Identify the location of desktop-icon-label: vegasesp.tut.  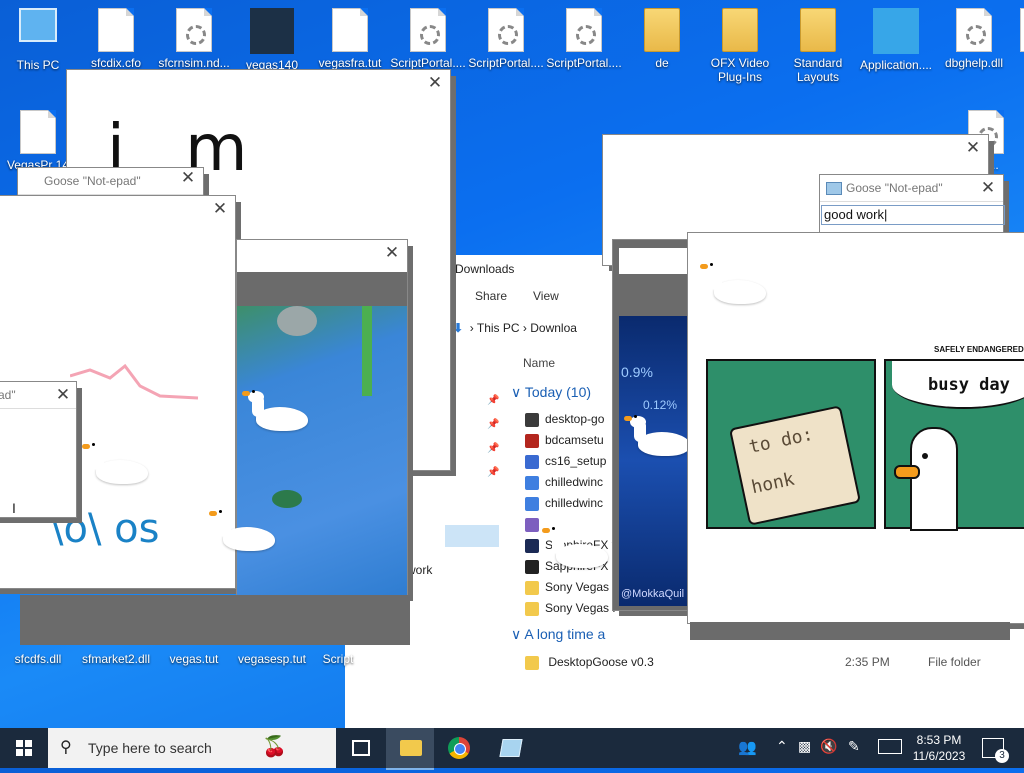
(272, 659).